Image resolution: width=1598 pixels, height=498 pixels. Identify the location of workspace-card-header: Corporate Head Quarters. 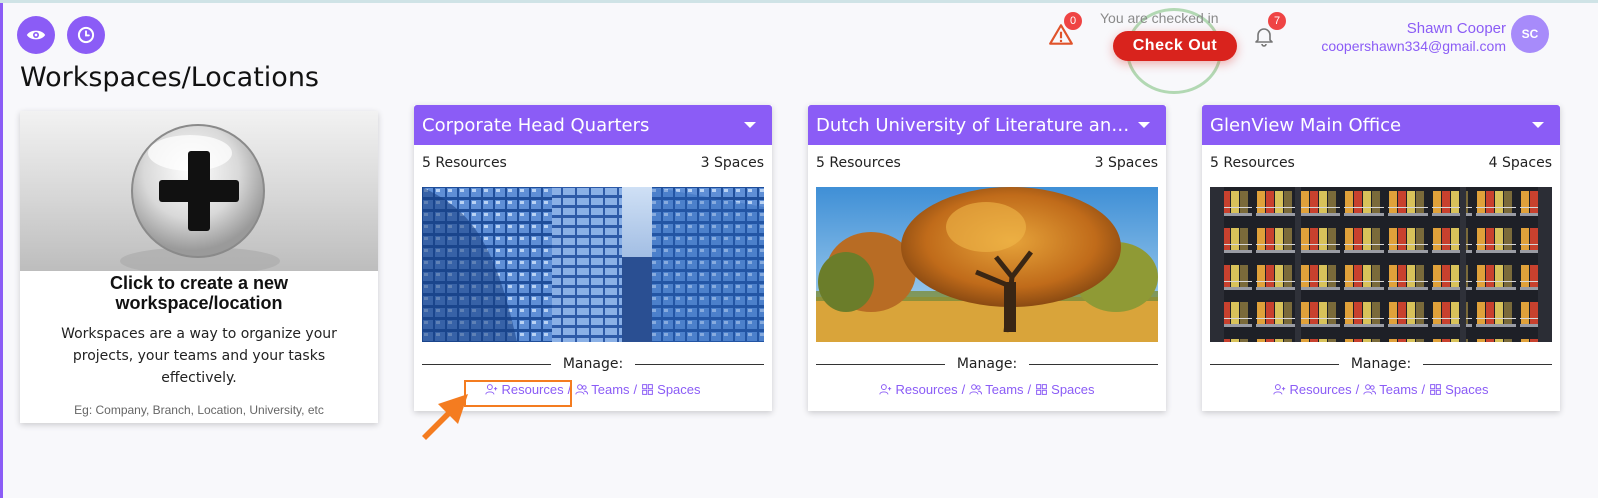
(593, 125).